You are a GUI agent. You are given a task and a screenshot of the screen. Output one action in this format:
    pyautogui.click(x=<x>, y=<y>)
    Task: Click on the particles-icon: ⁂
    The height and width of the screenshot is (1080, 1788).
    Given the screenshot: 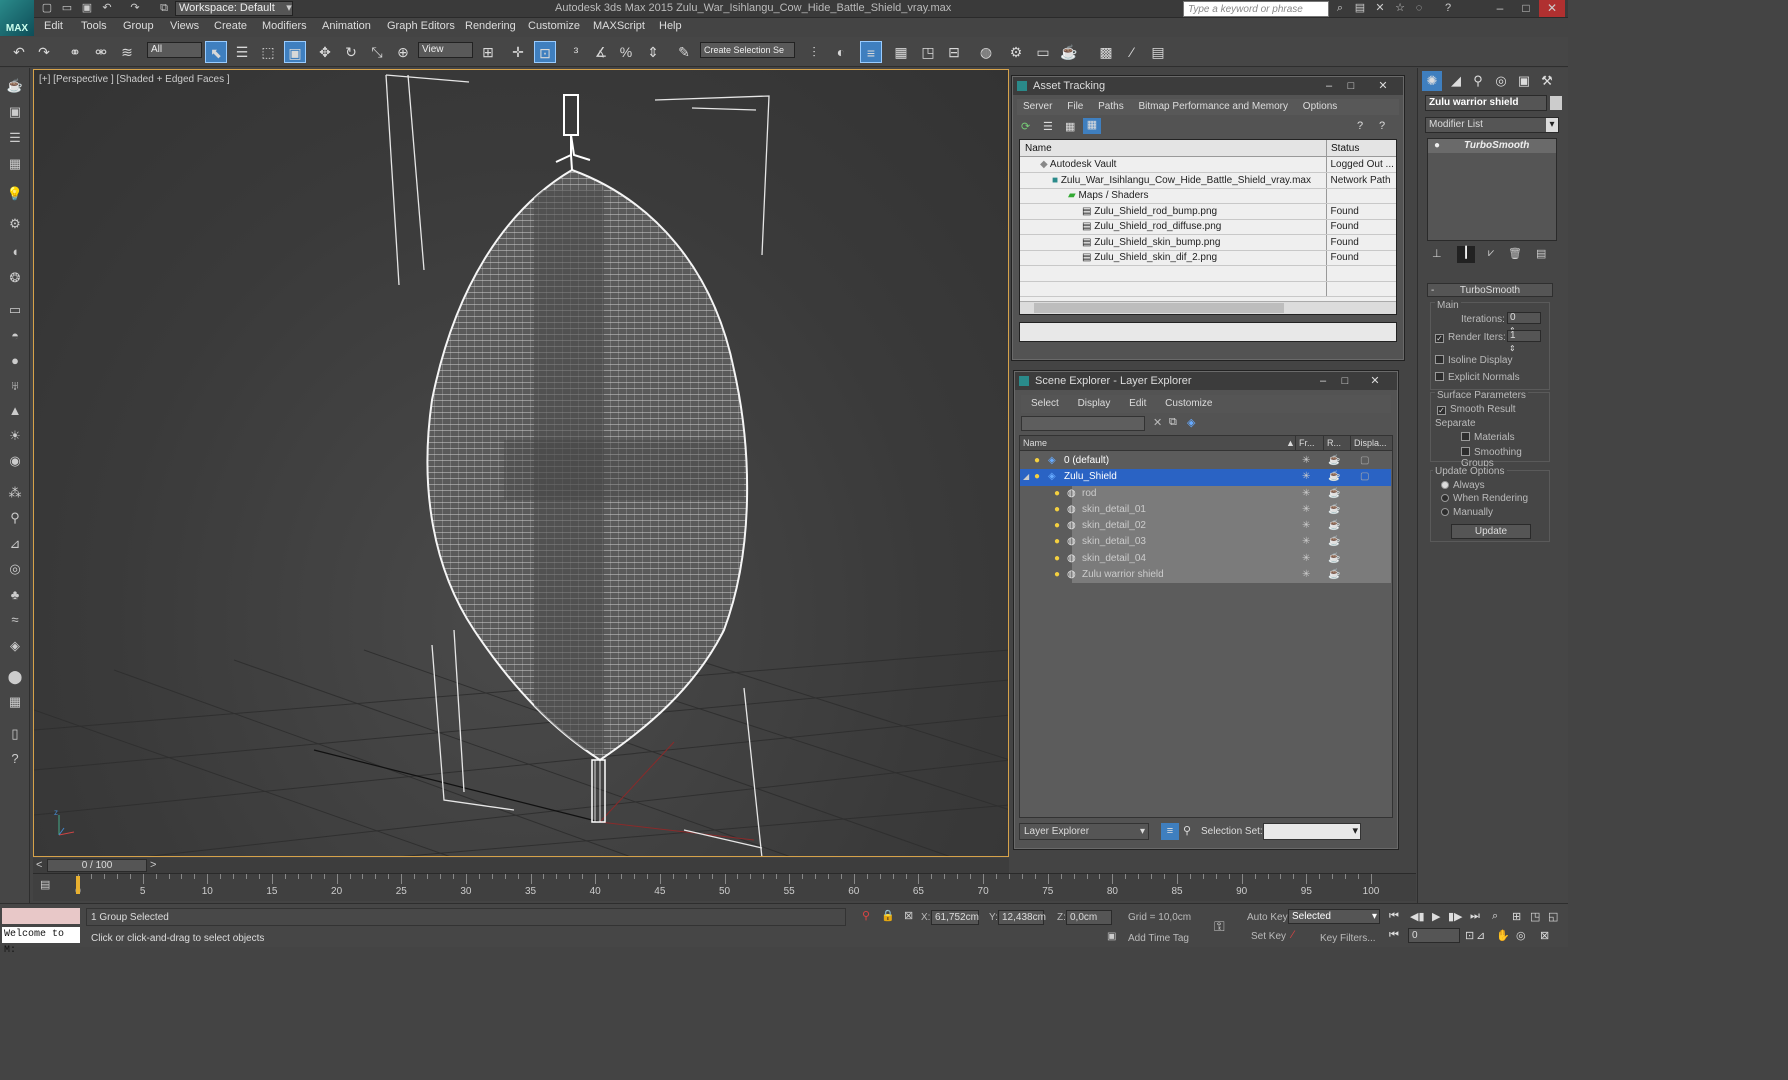 What is the action you would take?
    pyautogui.click(x=15, y=493)
    